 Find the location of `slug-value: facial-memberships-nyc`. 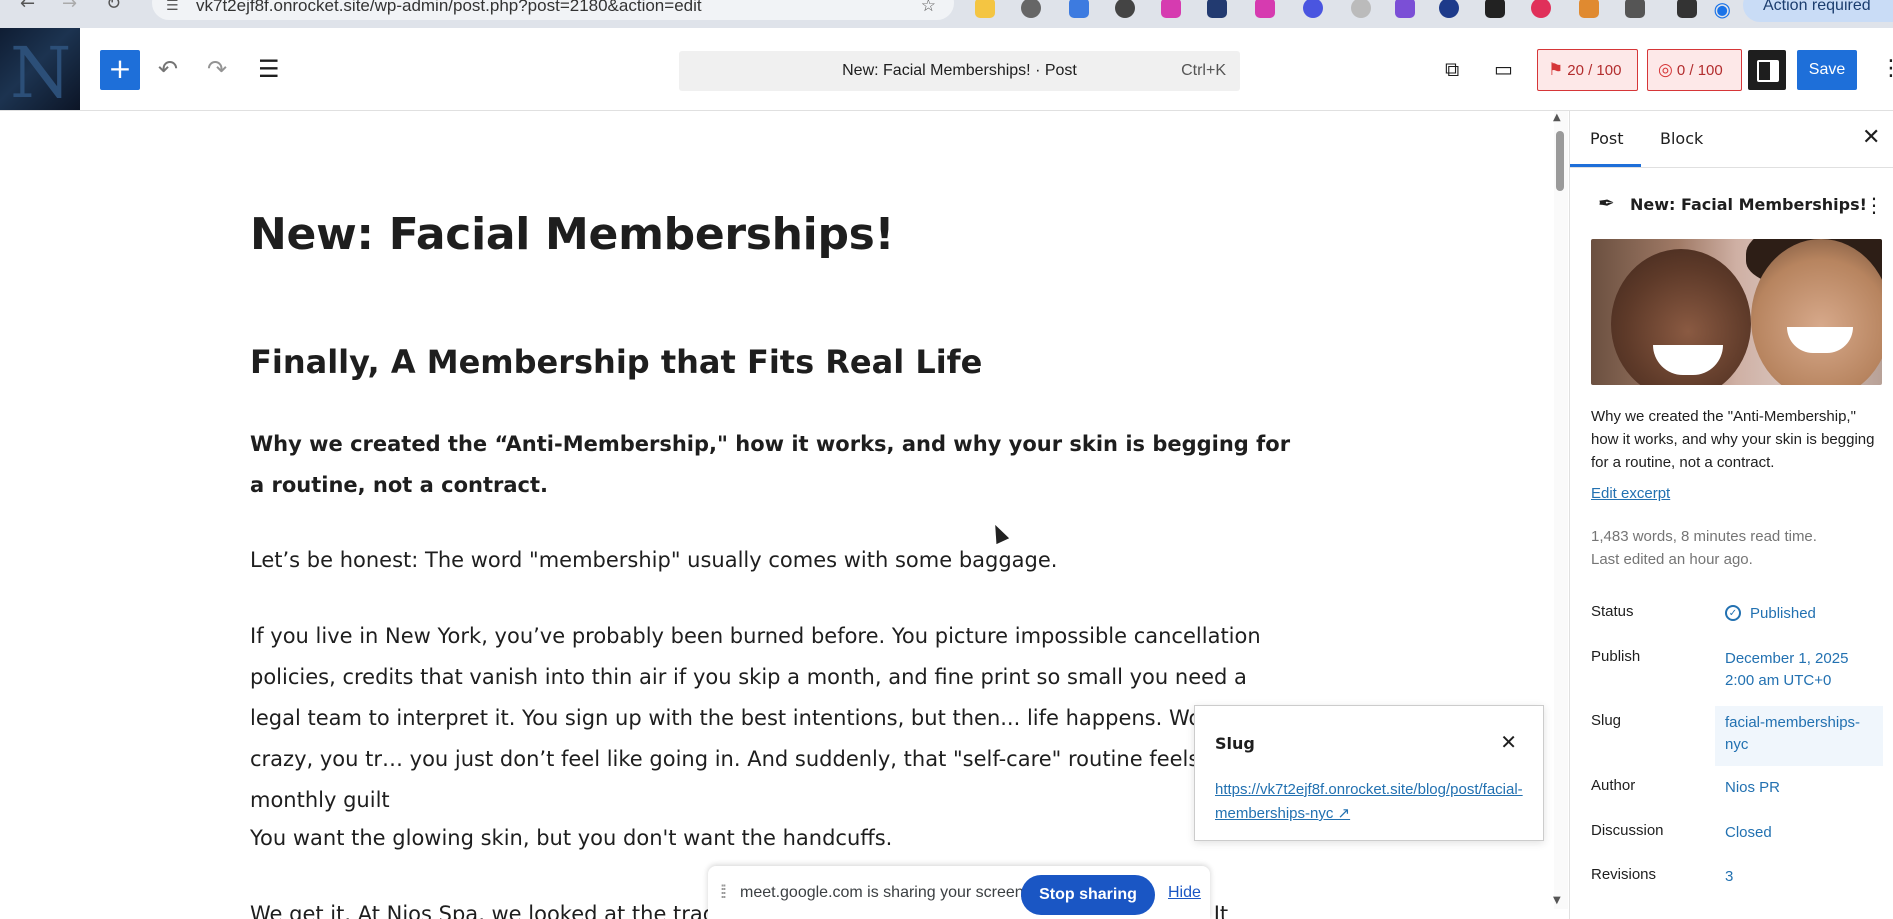

slug-value: facial-memberships-nyc is located at coordinates (1795, 734).